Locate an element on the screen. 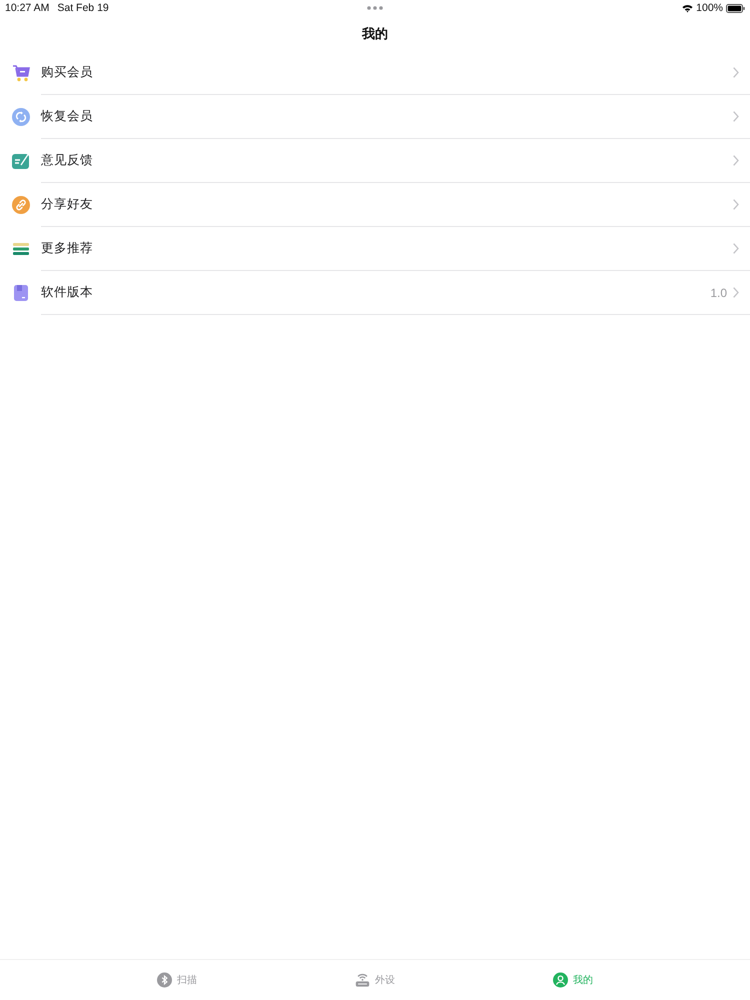 The width and height of the screenshot is (750, 1000). bluetooth-icon is located at coordinates (164, 980).